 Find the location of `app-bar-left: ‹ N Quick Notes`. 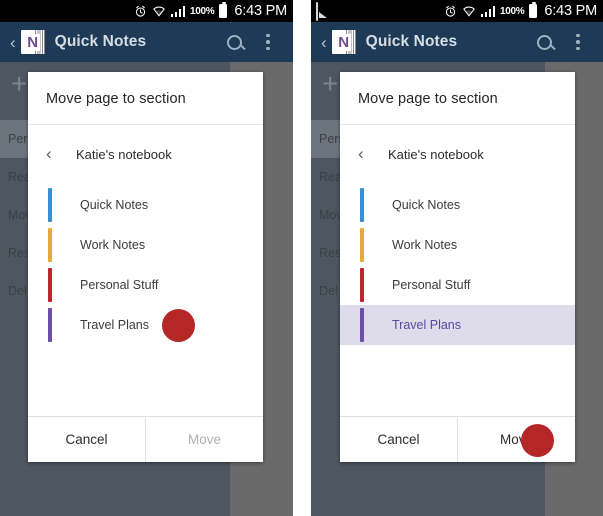

app-bar-left: ‹ N Quick Notes is located at coordinates (146, 42).